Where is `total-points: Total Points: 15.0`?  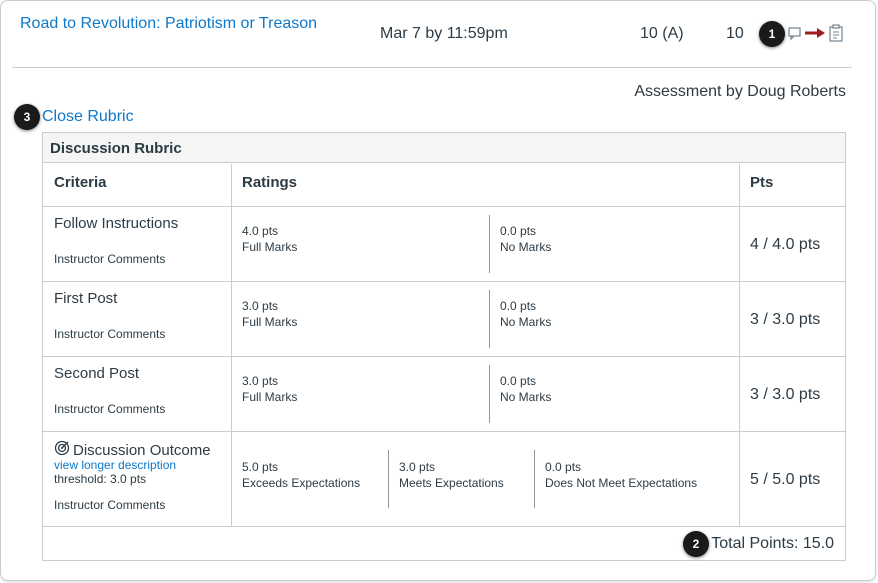
total-points: Total Points: 15.0 is located at coordinates (772, 543).